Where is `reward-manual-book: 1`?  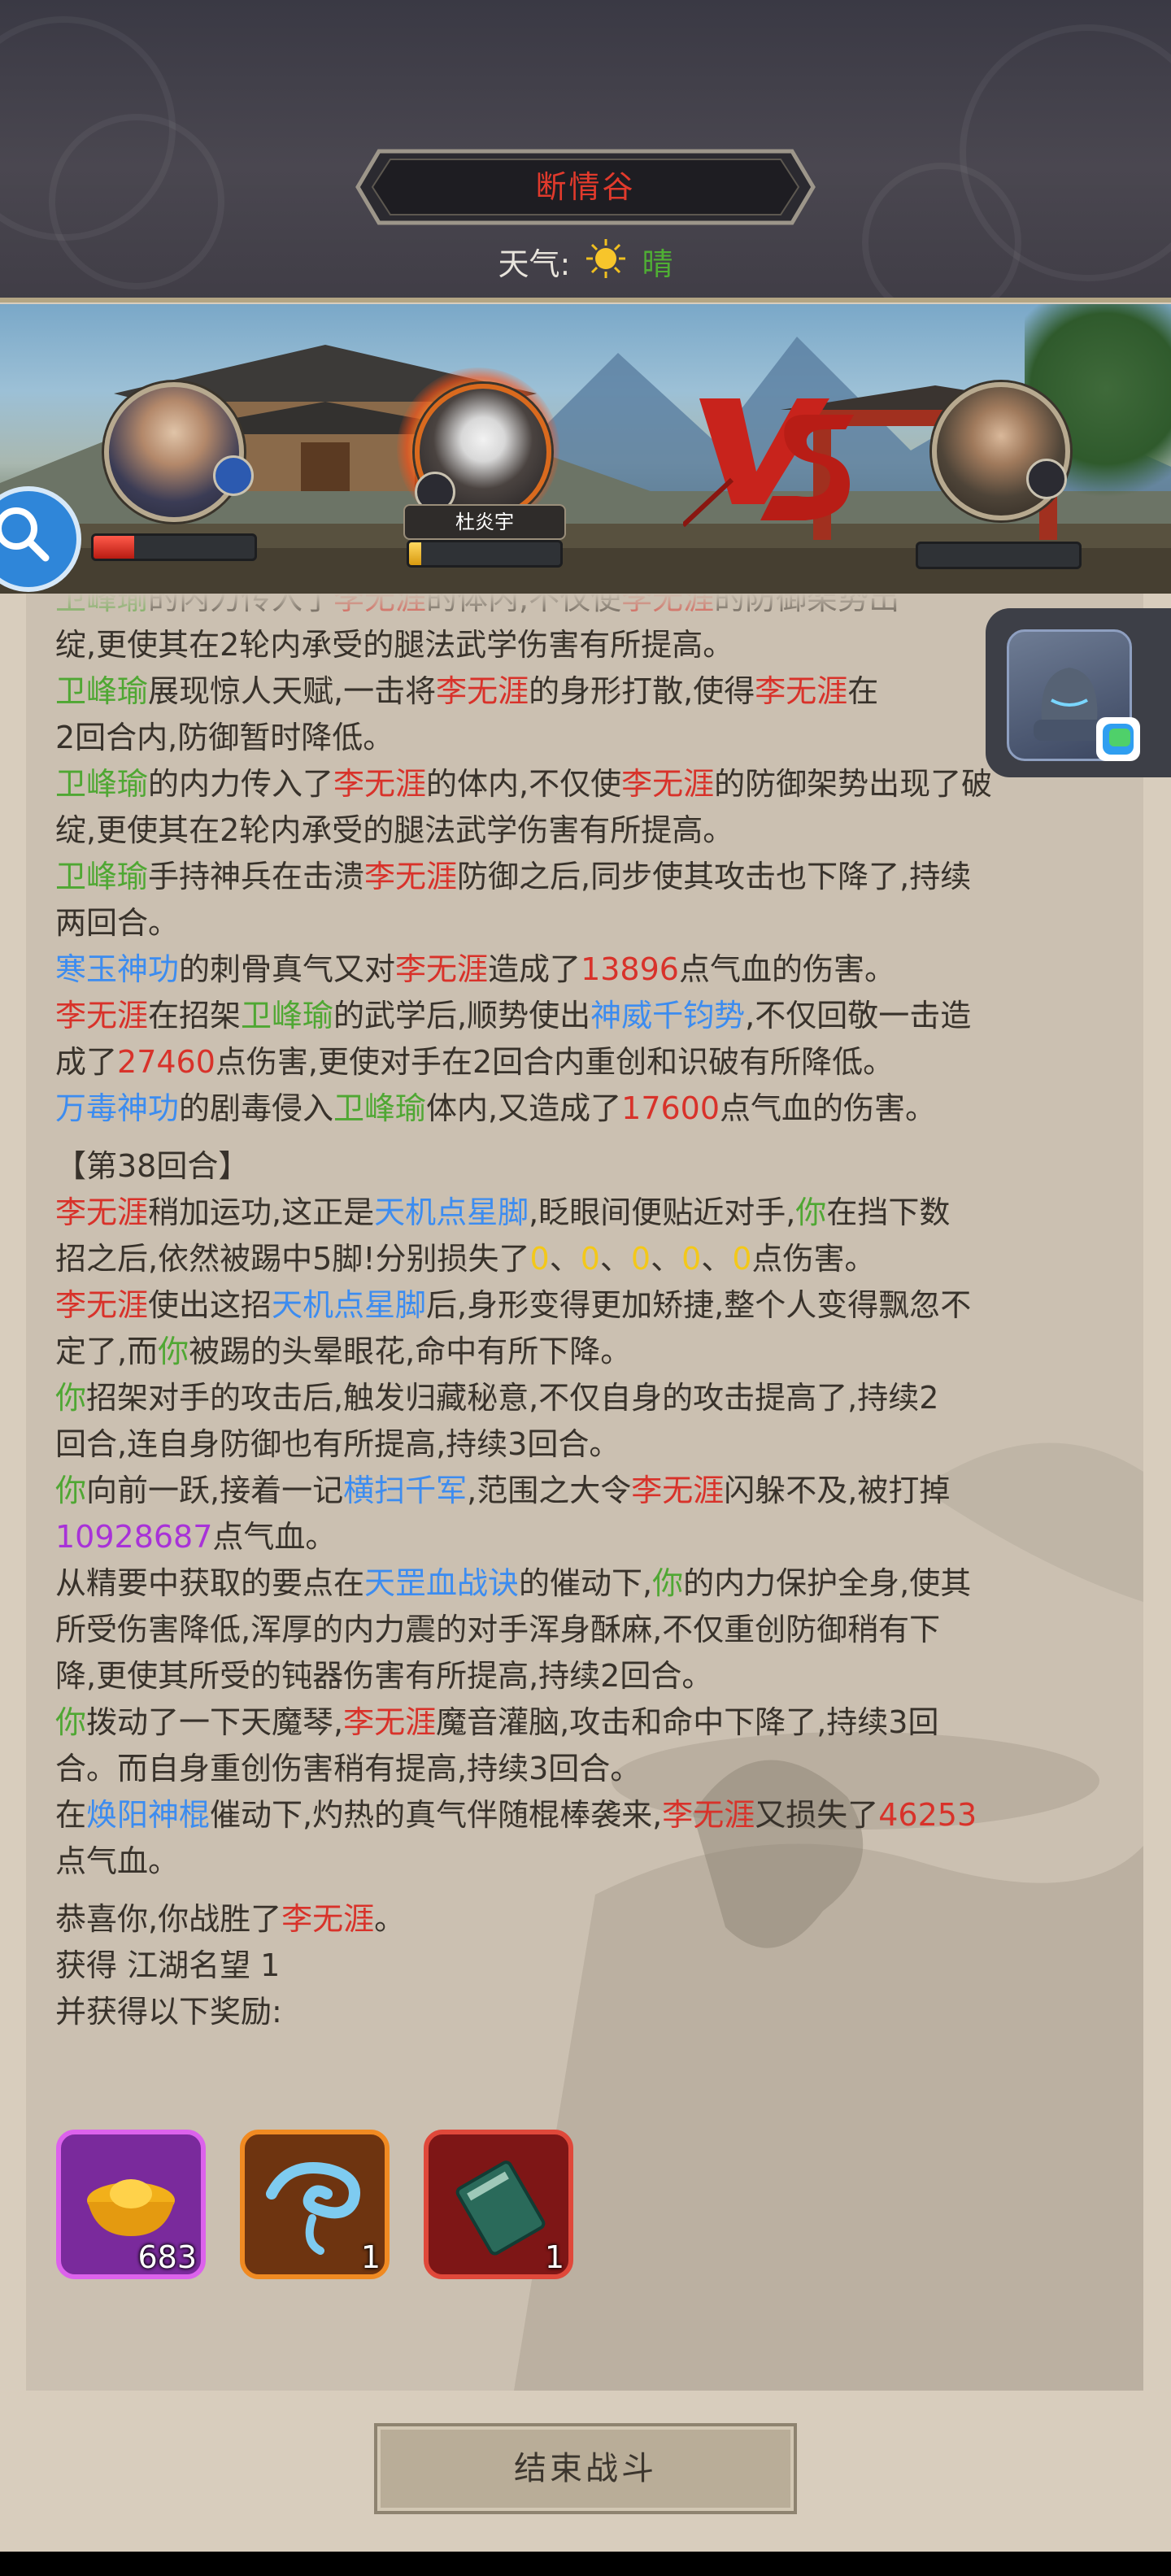 reward-manual-book: 1 is located at coordinates (498, 2204).